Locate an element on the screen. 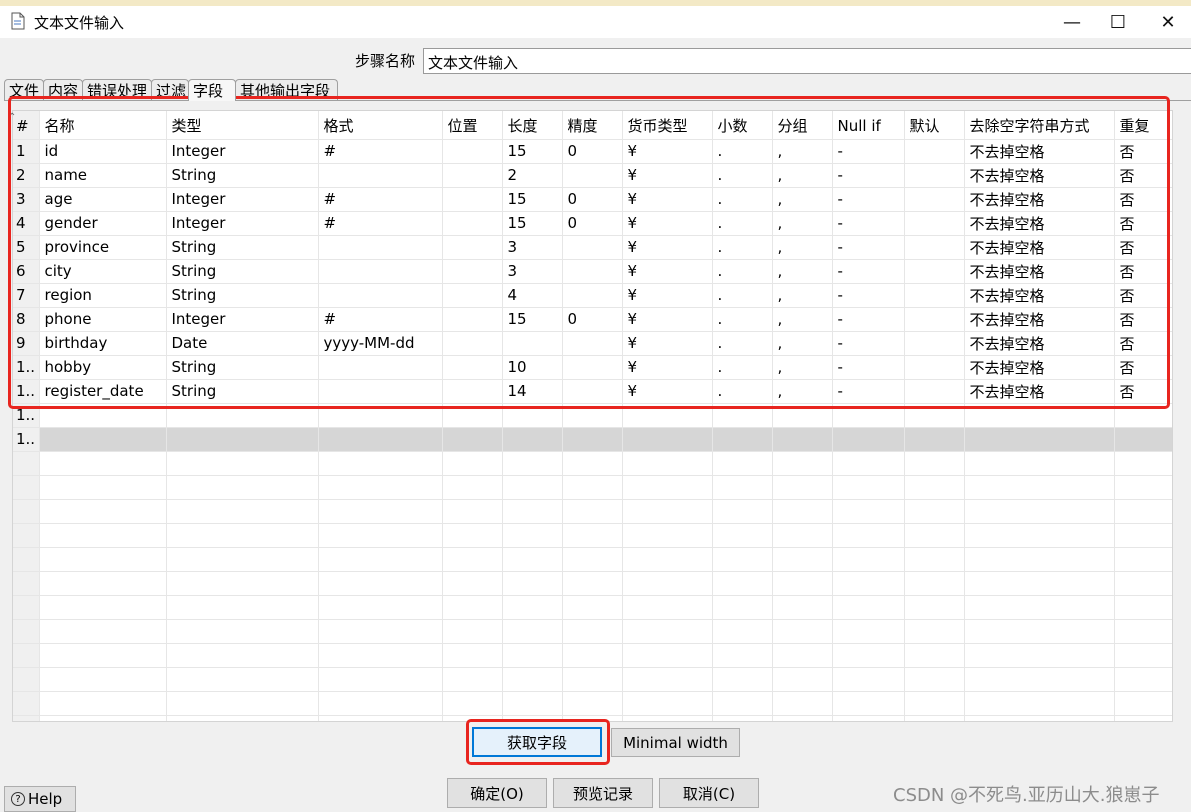  ok-button: 确定(O) is located at coordinates (497, 793).